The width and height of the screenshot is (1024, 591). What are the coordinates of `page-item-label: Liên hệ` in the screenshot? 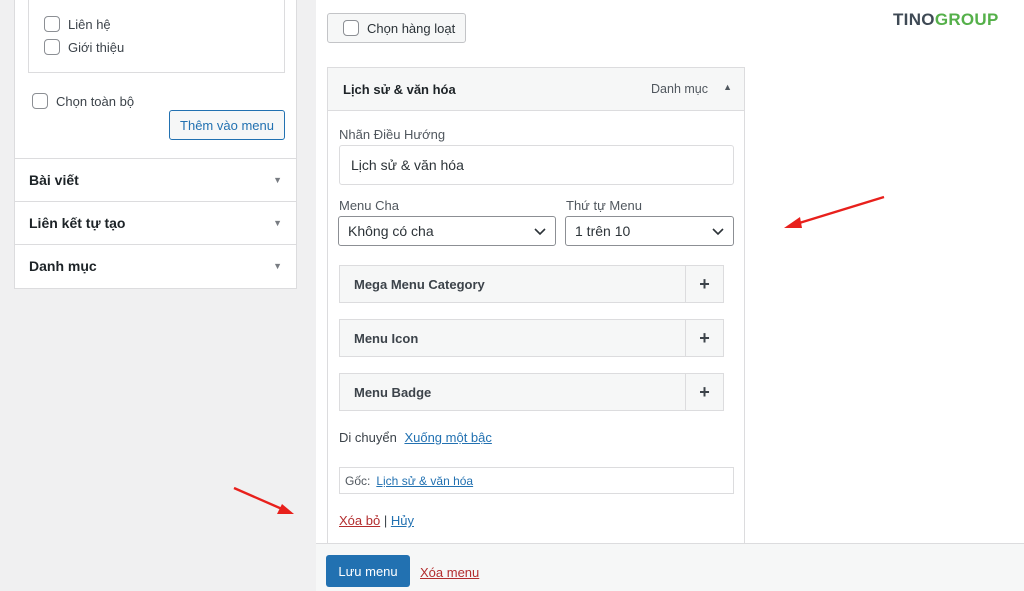 It's located at (89, 24).